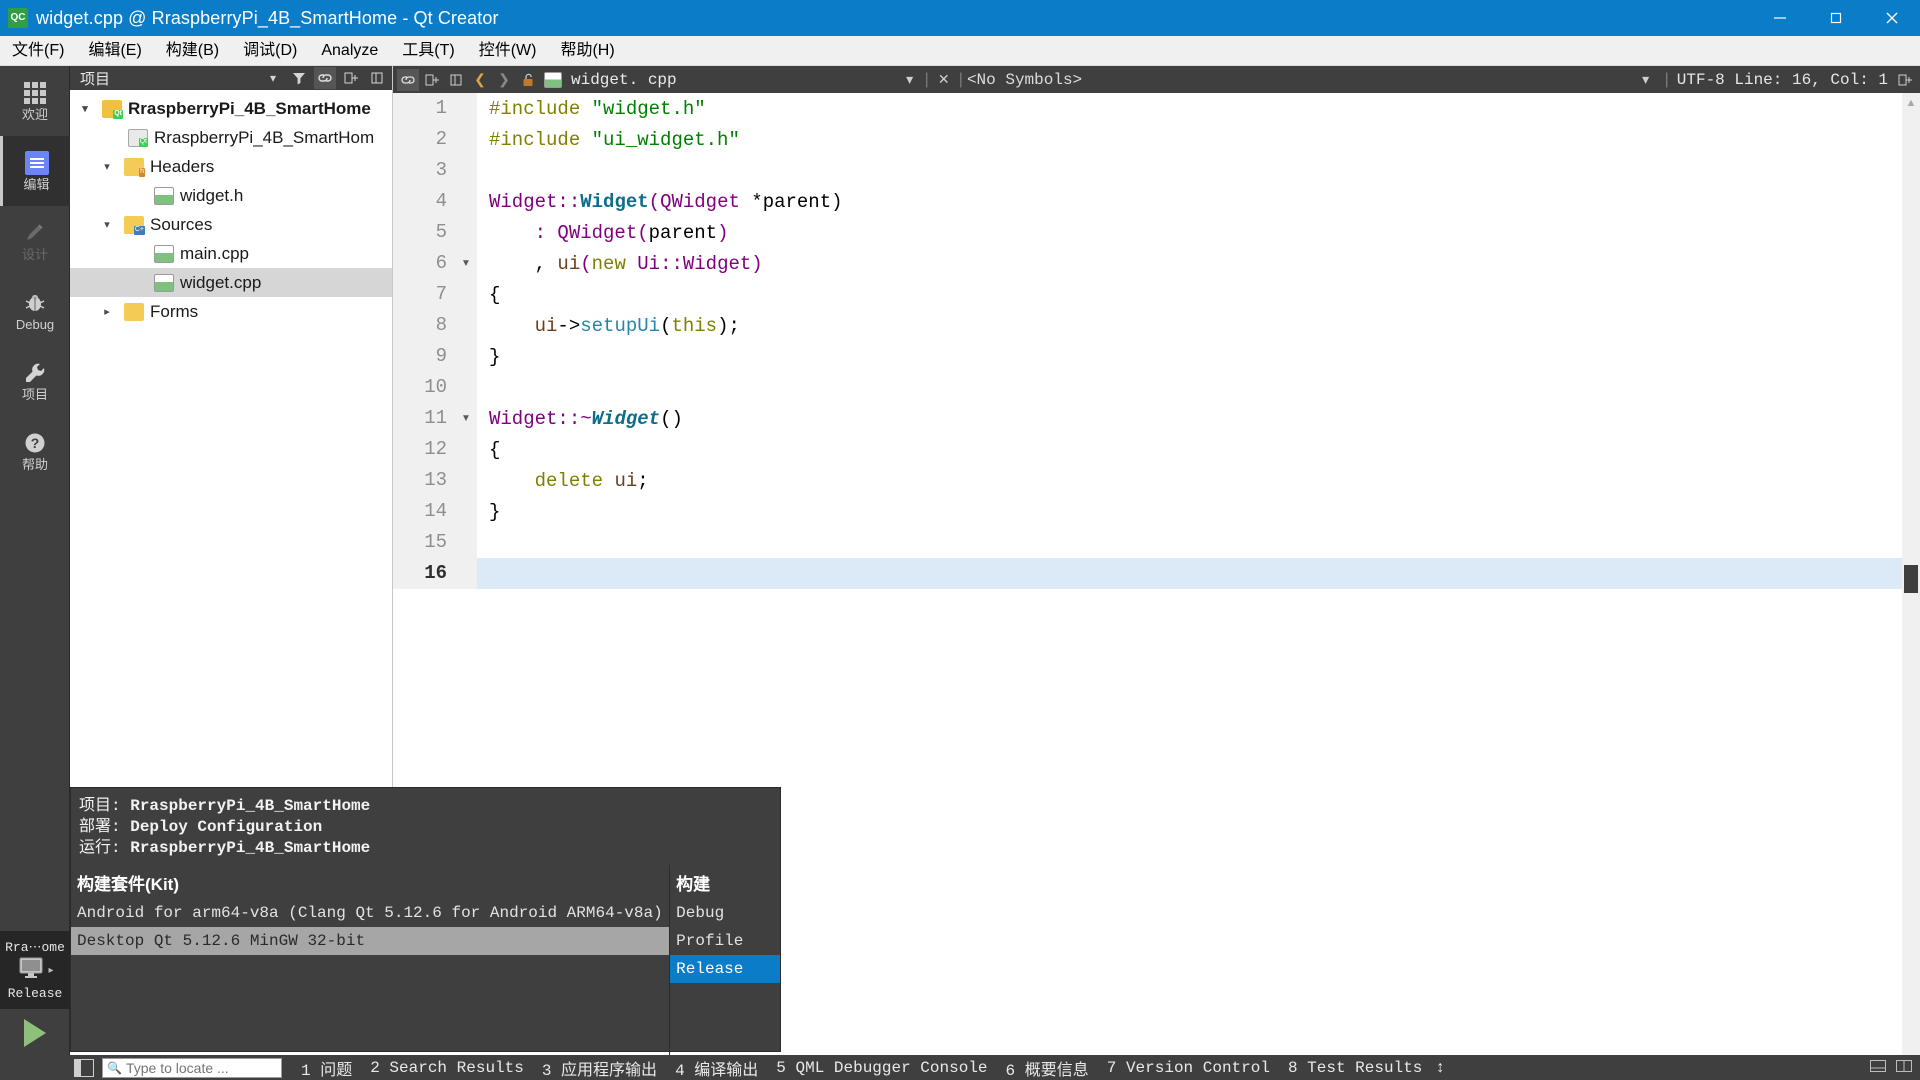  I want to click on tree-item-widget-cpp: widget.cpp, so click(231, 282).